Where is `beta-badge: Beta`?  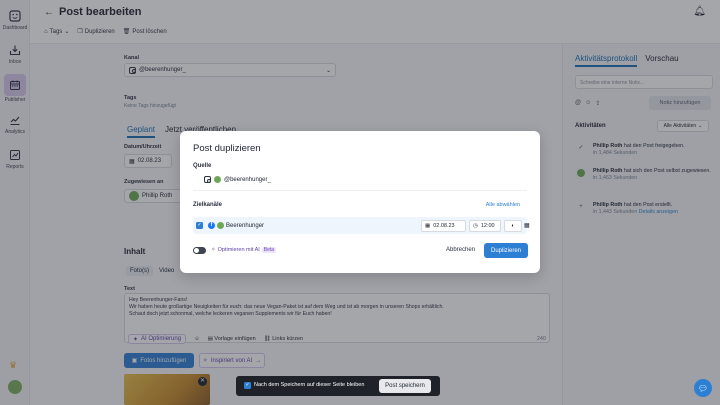 beta-badge: Beta is located at coordinates (269, 250).